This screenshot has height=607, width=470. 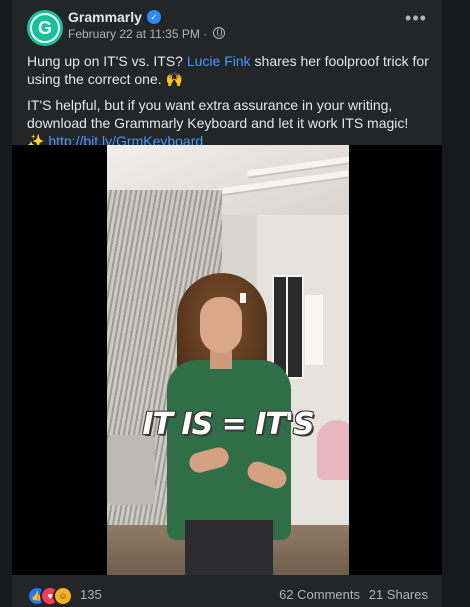 I want to click on comments-count: 62 Comments, so click(x=319, y=594).